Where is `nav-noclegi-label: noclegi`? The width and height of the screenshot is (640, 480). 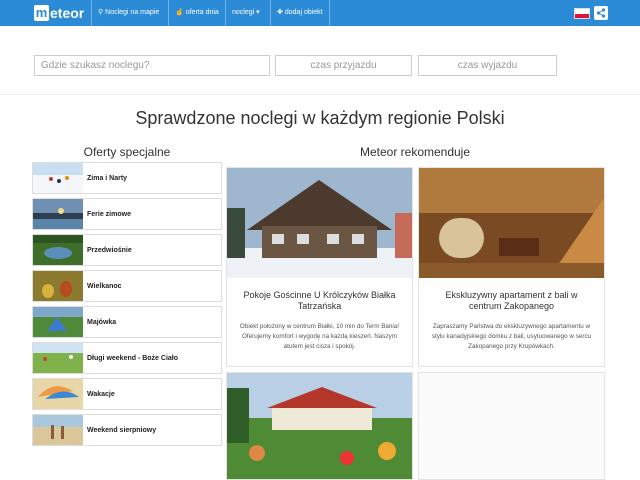 nav-noclegi-label: noclegi is located at coordinates (243, 12).